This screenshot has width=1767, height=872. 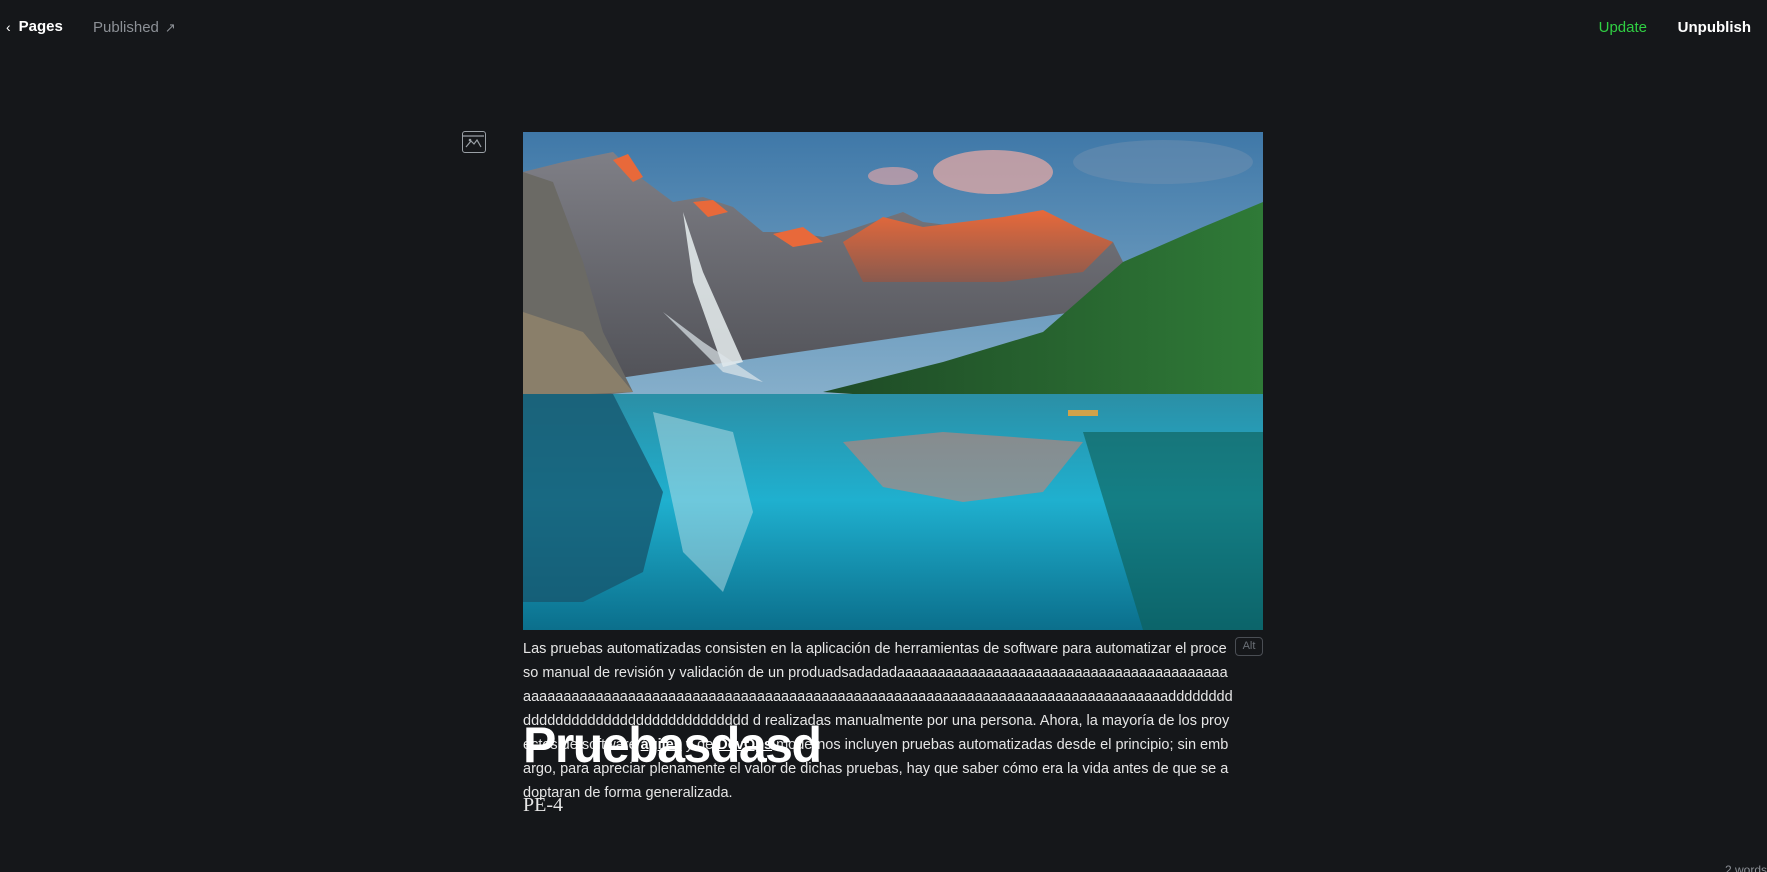 I want to click on arrow-up-right-icon: ↗, so click(x=170, y=27).